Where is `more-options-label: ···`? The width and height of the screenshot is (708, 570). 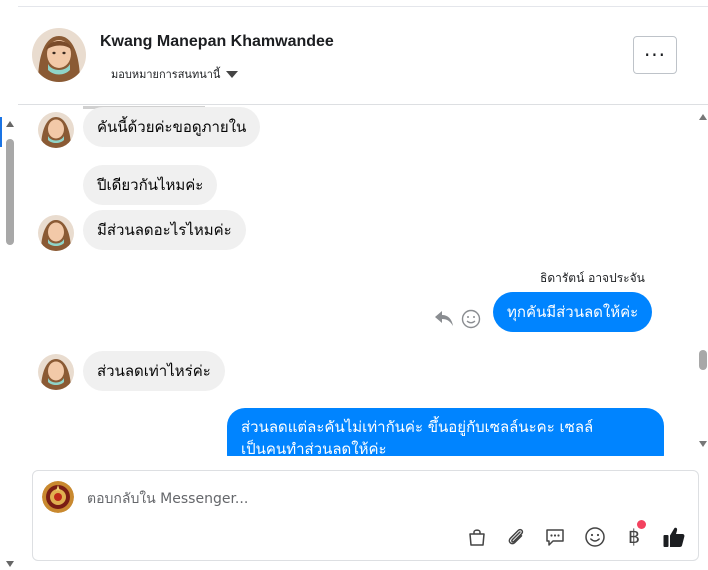 more-options-label: ··· is located at coordinates (655, 55).